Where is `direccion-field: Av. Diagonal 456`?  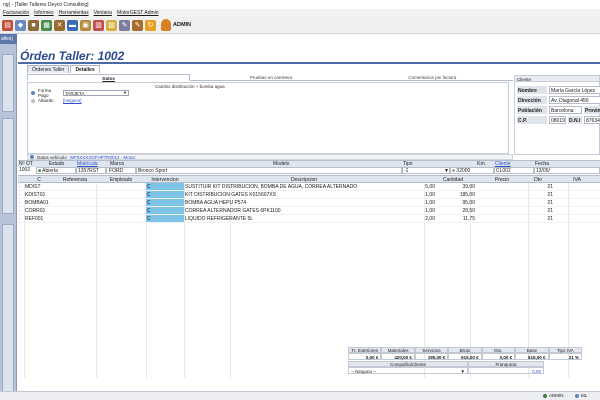 direccion-field: Av. Diagonal 456 is located at coordinates (574, 100).